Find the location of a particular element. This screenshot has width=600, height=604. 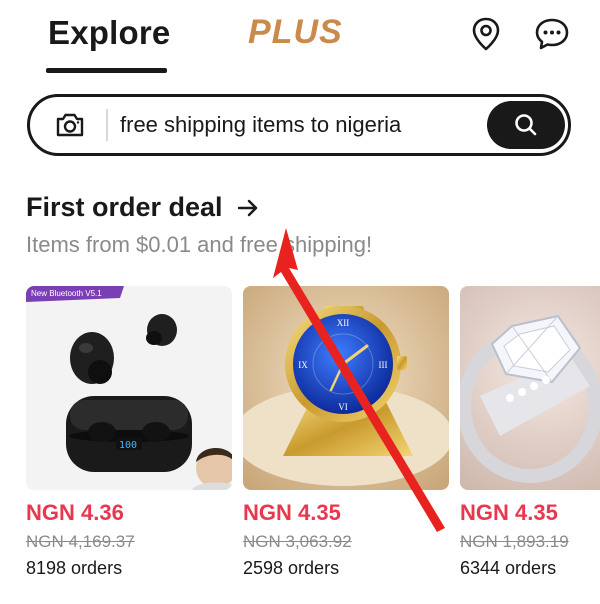

svg-text: XII is located at coordinates (343, 323).